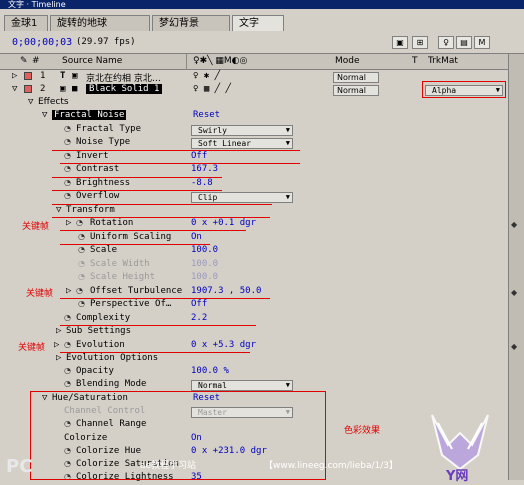 This screenshot has height=485, width=524. I want to click on overflow-dropdown: Clip, so click(242, 197).